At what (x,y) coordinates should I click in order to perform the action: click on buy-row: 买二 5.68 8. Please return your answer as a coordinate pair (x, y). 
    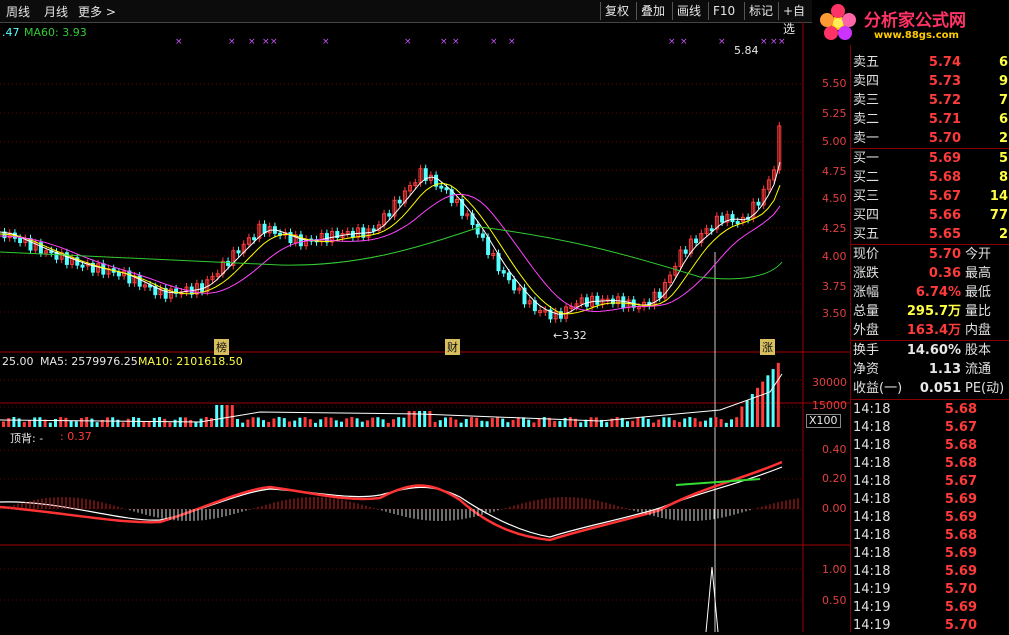
    Looking at the image, I should click on (930, 177).